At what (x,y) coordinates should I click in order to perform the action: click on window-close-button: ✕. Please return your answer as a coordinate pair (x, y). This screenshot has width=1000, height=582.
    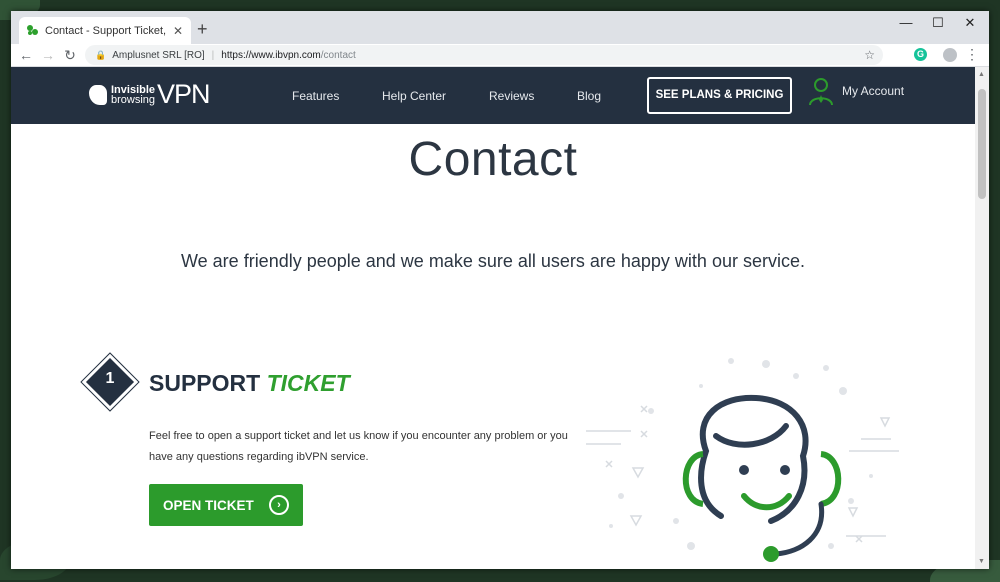
    Looking at the image, I should click on (970, 23).